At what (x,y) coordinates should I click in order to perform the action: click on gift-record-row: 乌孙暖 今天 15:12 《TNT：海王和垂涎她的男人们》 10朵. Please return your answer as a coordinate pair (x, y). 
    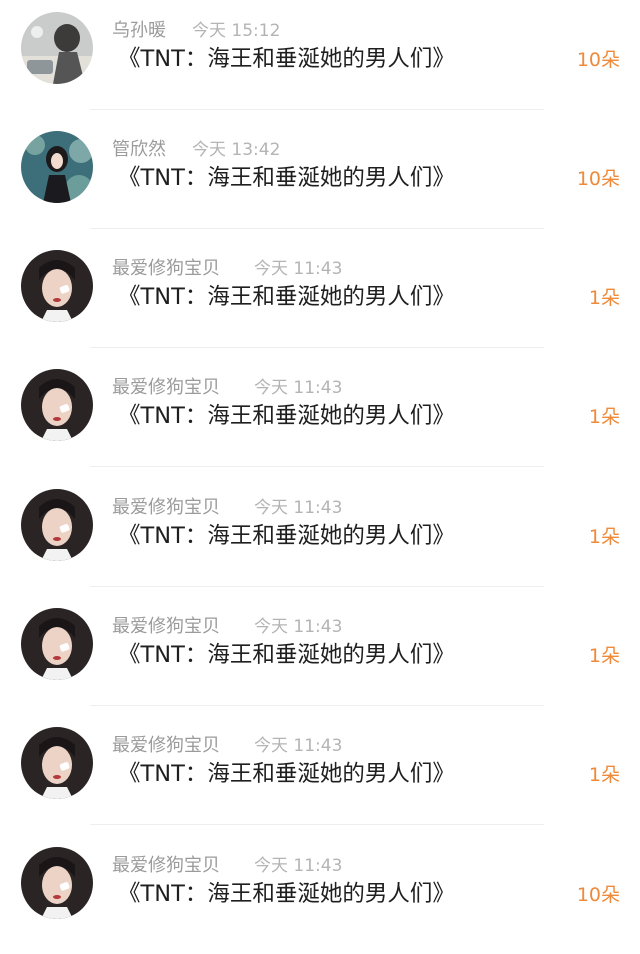
    Looking at the image, I should click on (320, 59).